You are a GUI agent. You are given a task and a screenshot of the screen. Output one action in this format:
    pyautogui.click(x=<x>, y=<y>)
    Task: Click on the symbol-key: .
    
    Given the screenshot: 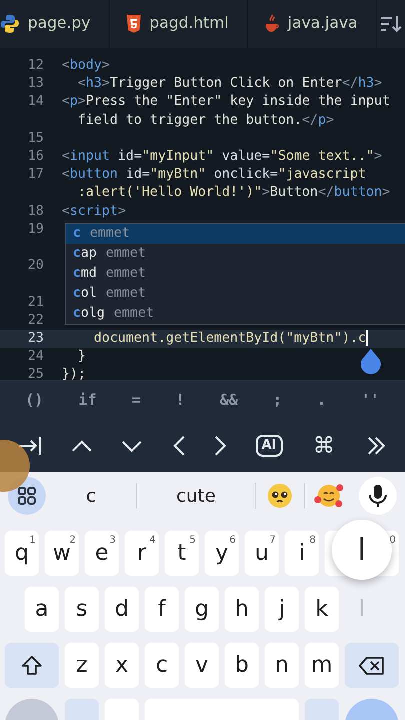 What is the action you would take?
    pyautogui.click(x=321, y=400)
    